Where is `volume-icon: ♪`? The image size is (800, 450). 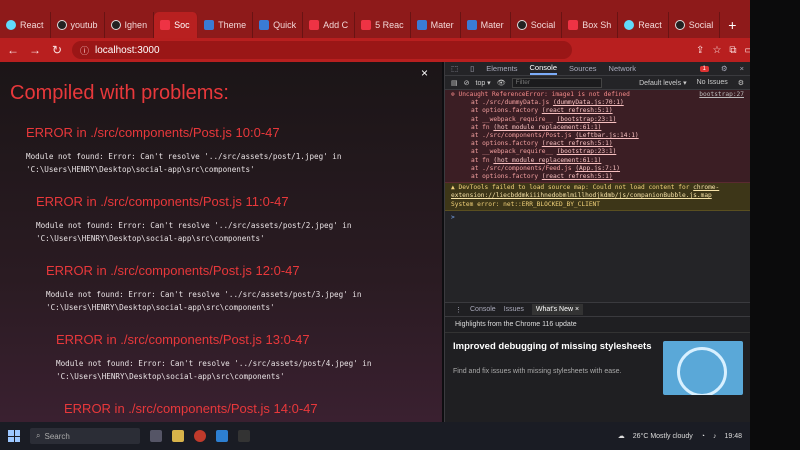
volume-icon: ♪ is located at coordinates (715, 436).